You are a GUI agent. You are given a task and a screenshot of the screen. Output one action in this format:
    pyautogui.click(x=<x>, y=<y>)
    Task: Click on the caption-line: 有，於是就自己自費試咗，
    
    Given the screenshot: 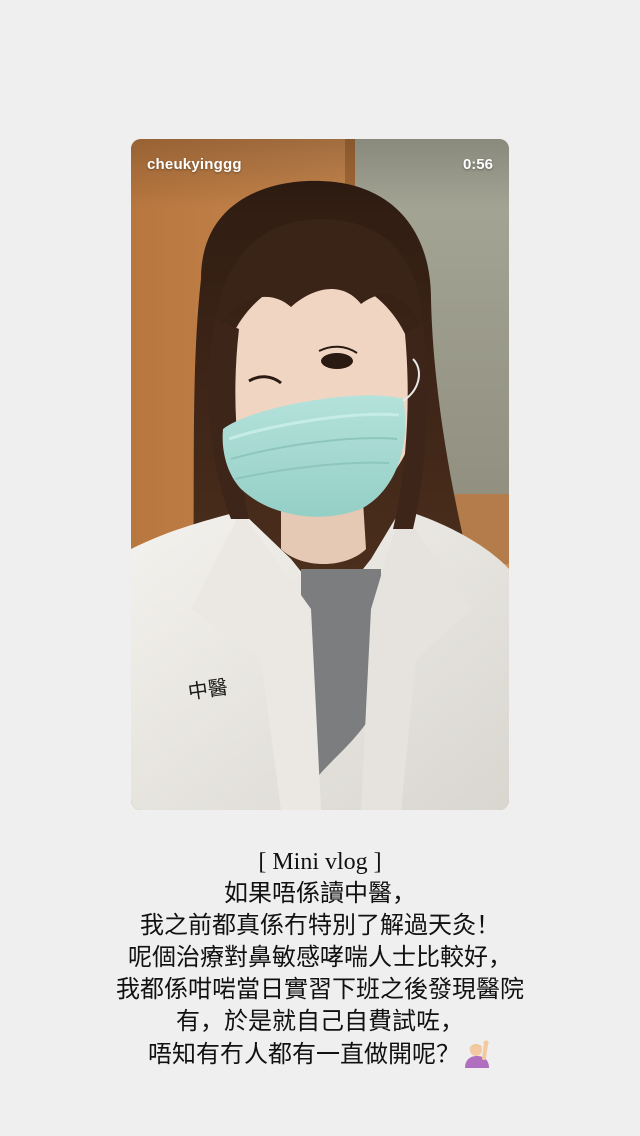 What is the action you would take?
    pyautogui.click(x=320, y=1022)
    